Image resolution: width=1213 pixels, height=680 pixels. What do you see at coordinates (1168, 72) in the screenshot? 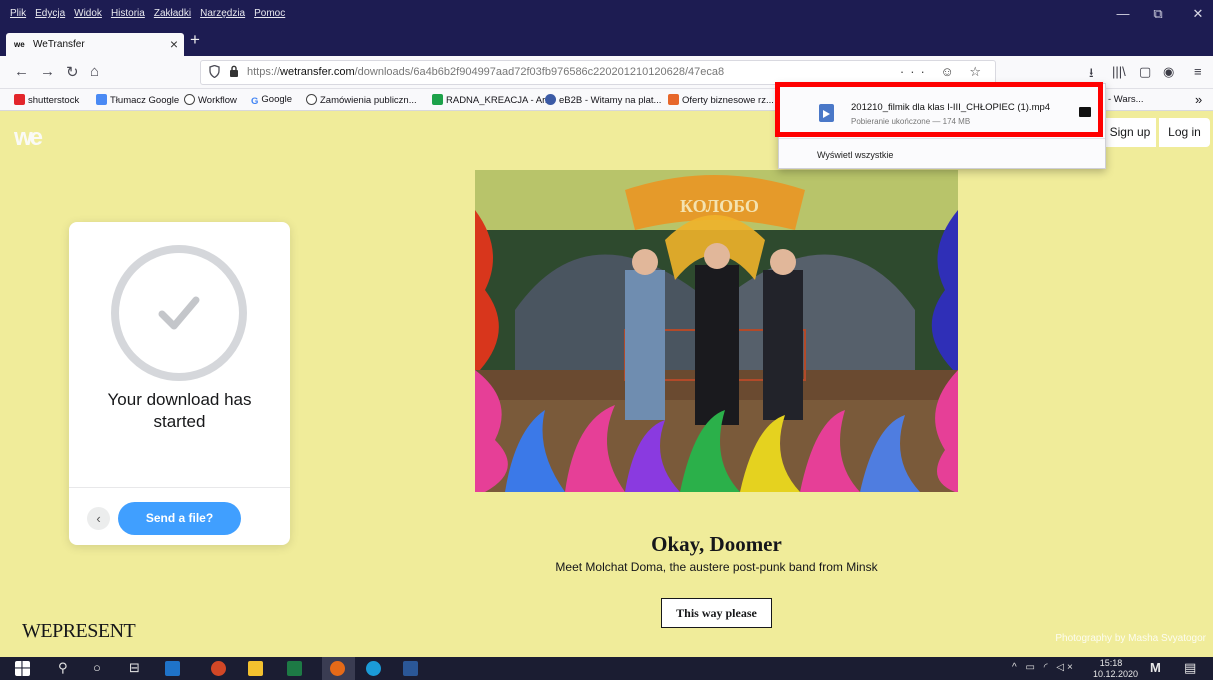
I see `account-icon: ◉` at bounding box center [1168, 72].